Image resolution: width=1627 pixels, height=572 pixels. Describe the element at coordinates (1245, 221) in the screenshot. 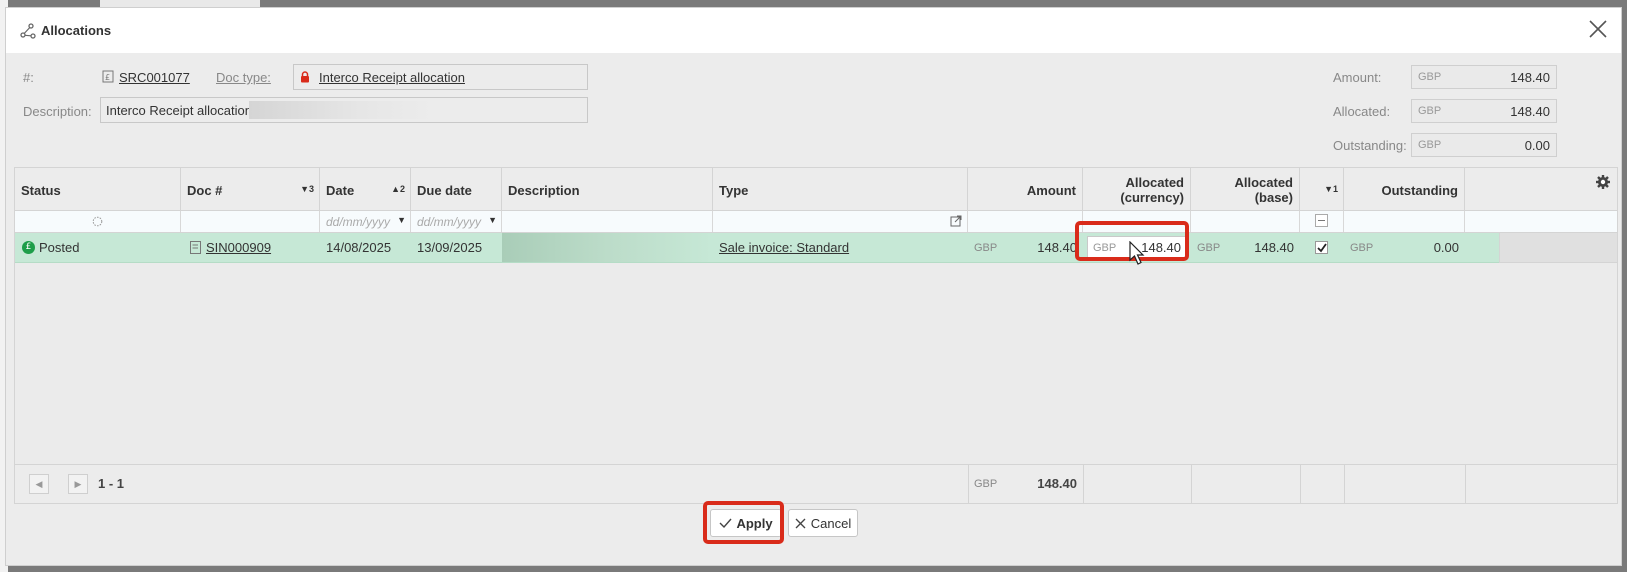

I see `filter-allocated-base` at that location.